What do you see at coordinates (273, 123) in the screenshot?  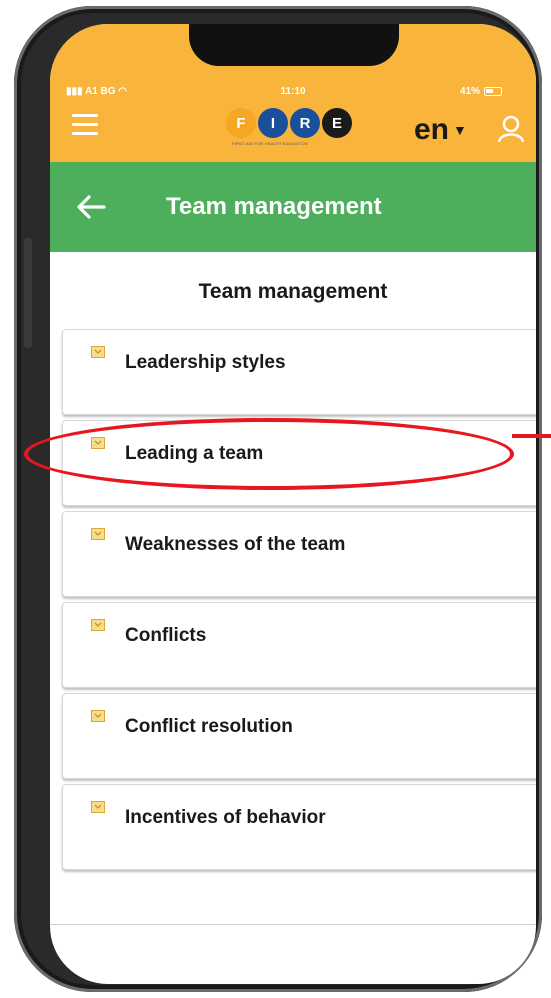 I see `logo-letter-i: I` at bounding box center [273, 123].